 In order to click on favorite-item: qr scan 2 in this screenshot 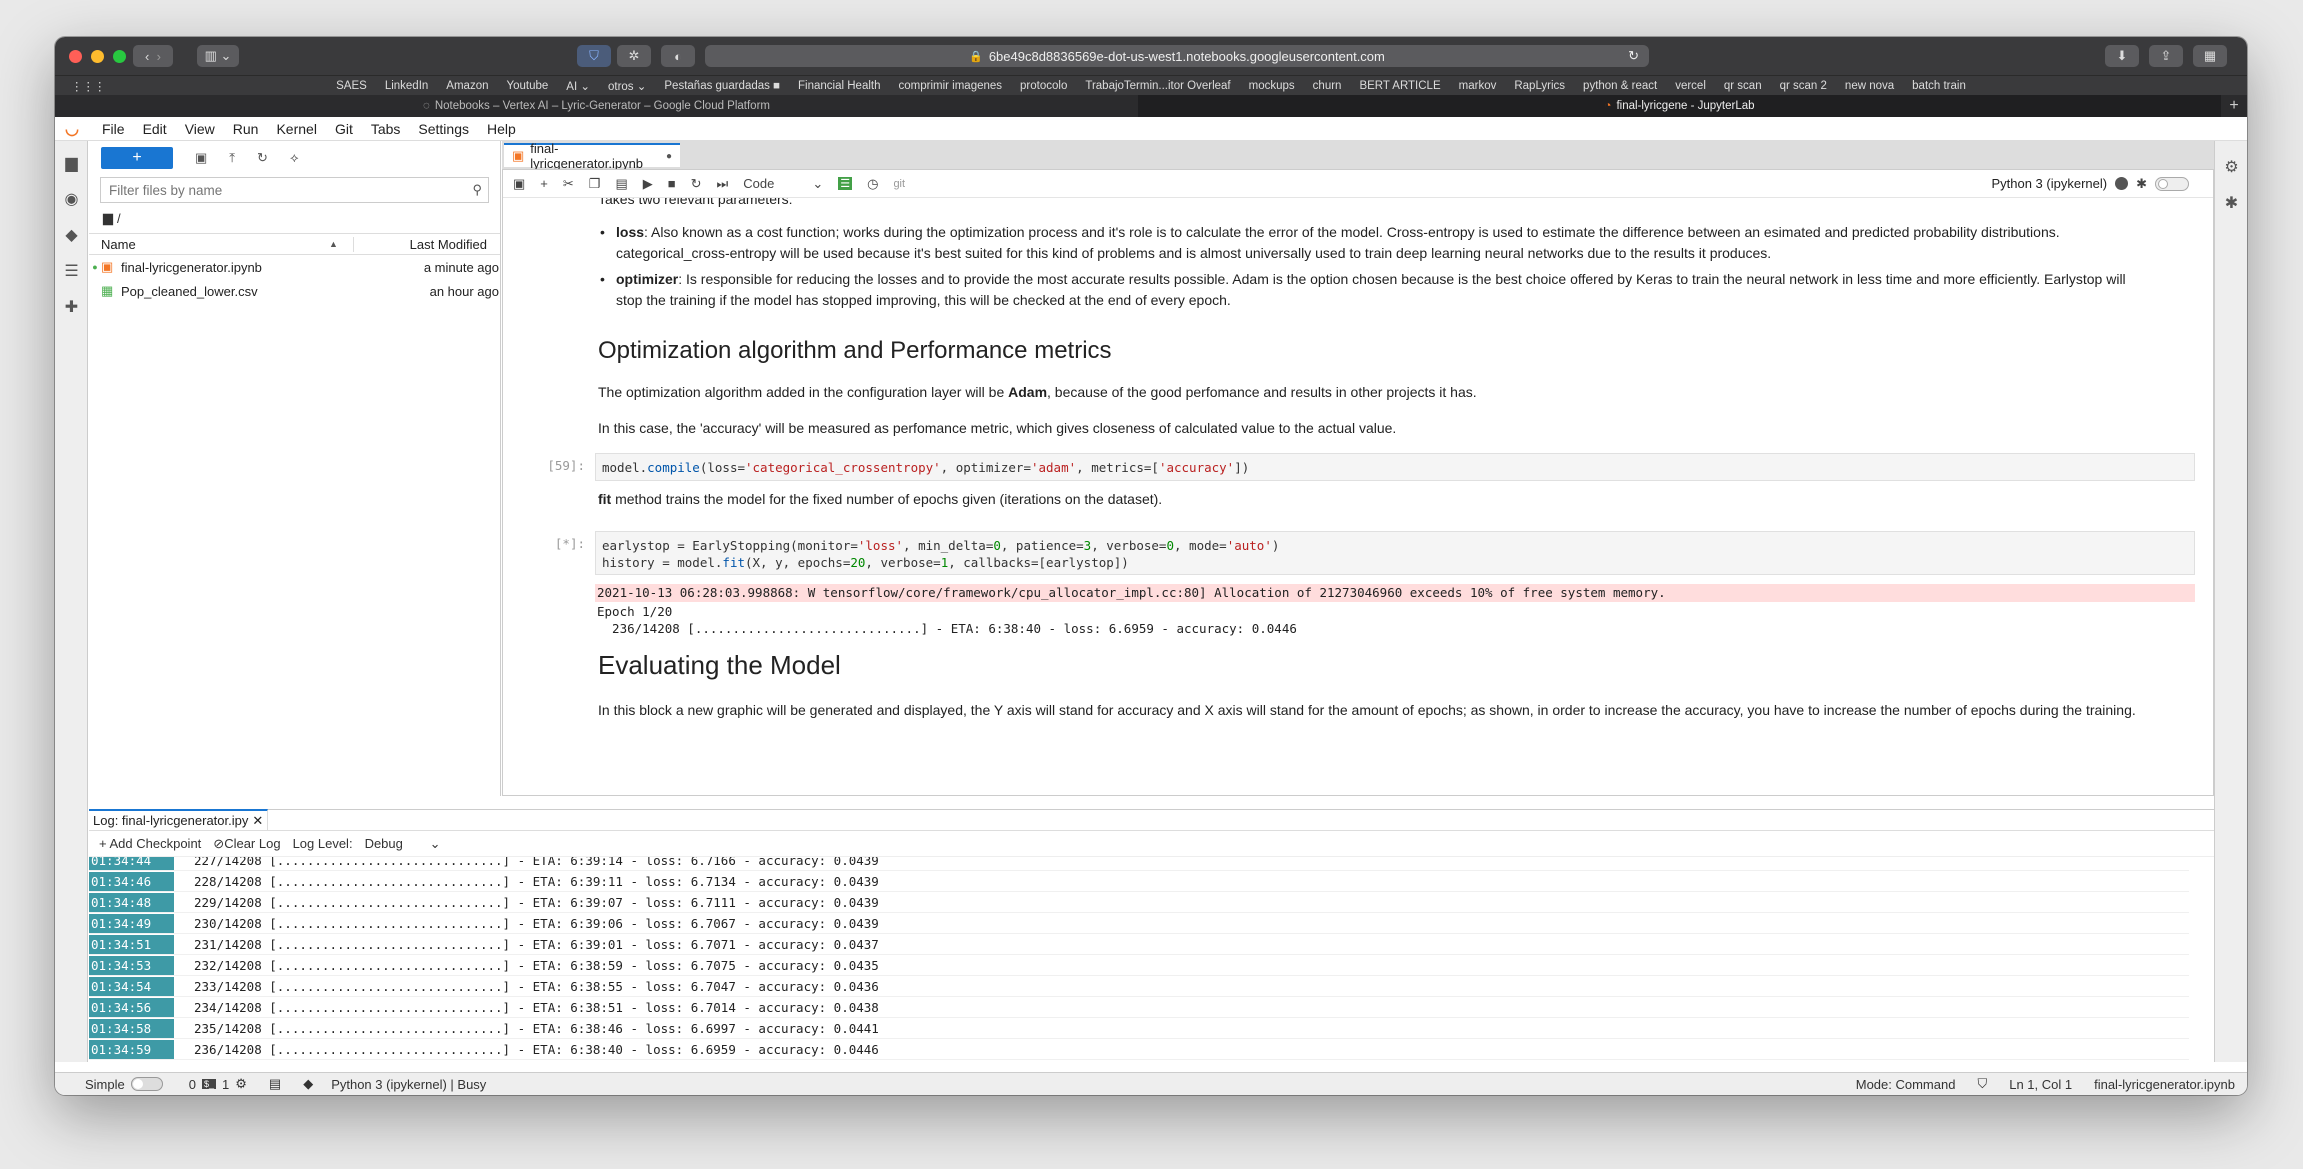, I will do `click(1803, 86)`.